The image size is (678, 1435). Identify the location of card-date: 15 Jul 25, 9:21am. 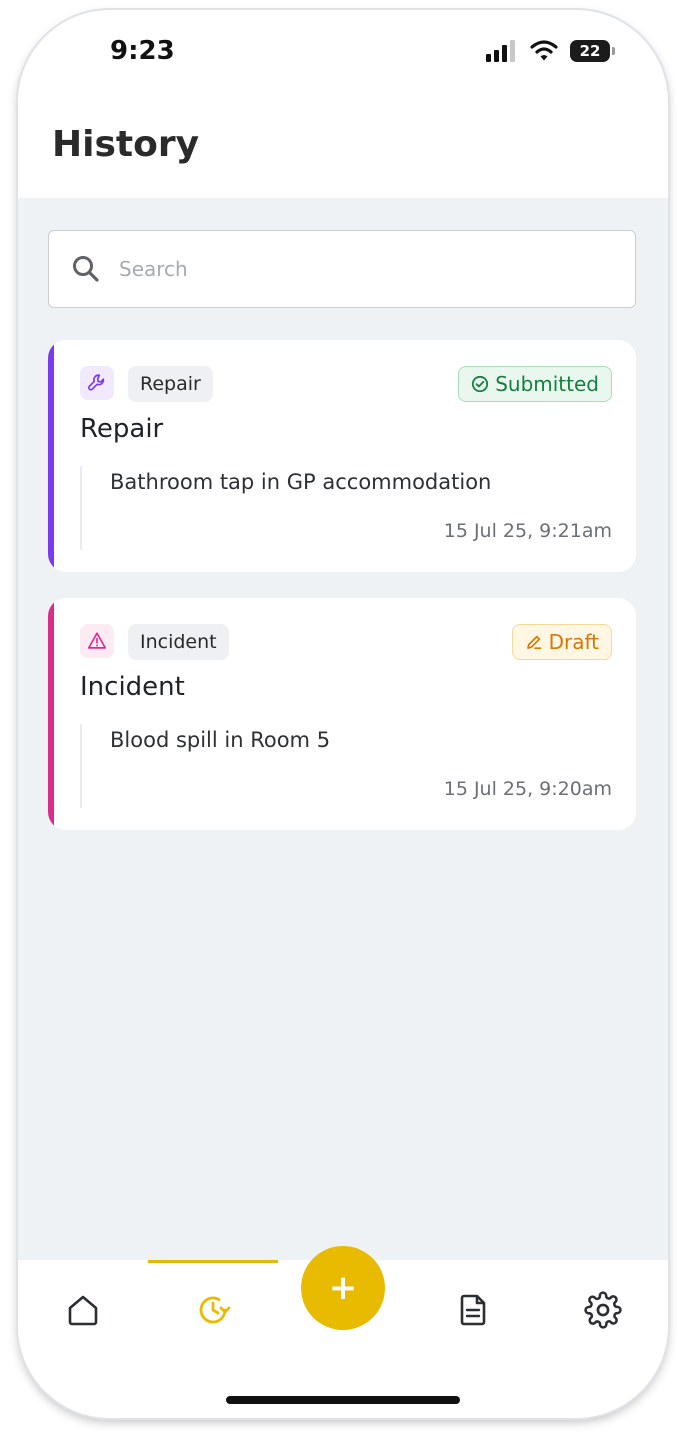
(527, 531).